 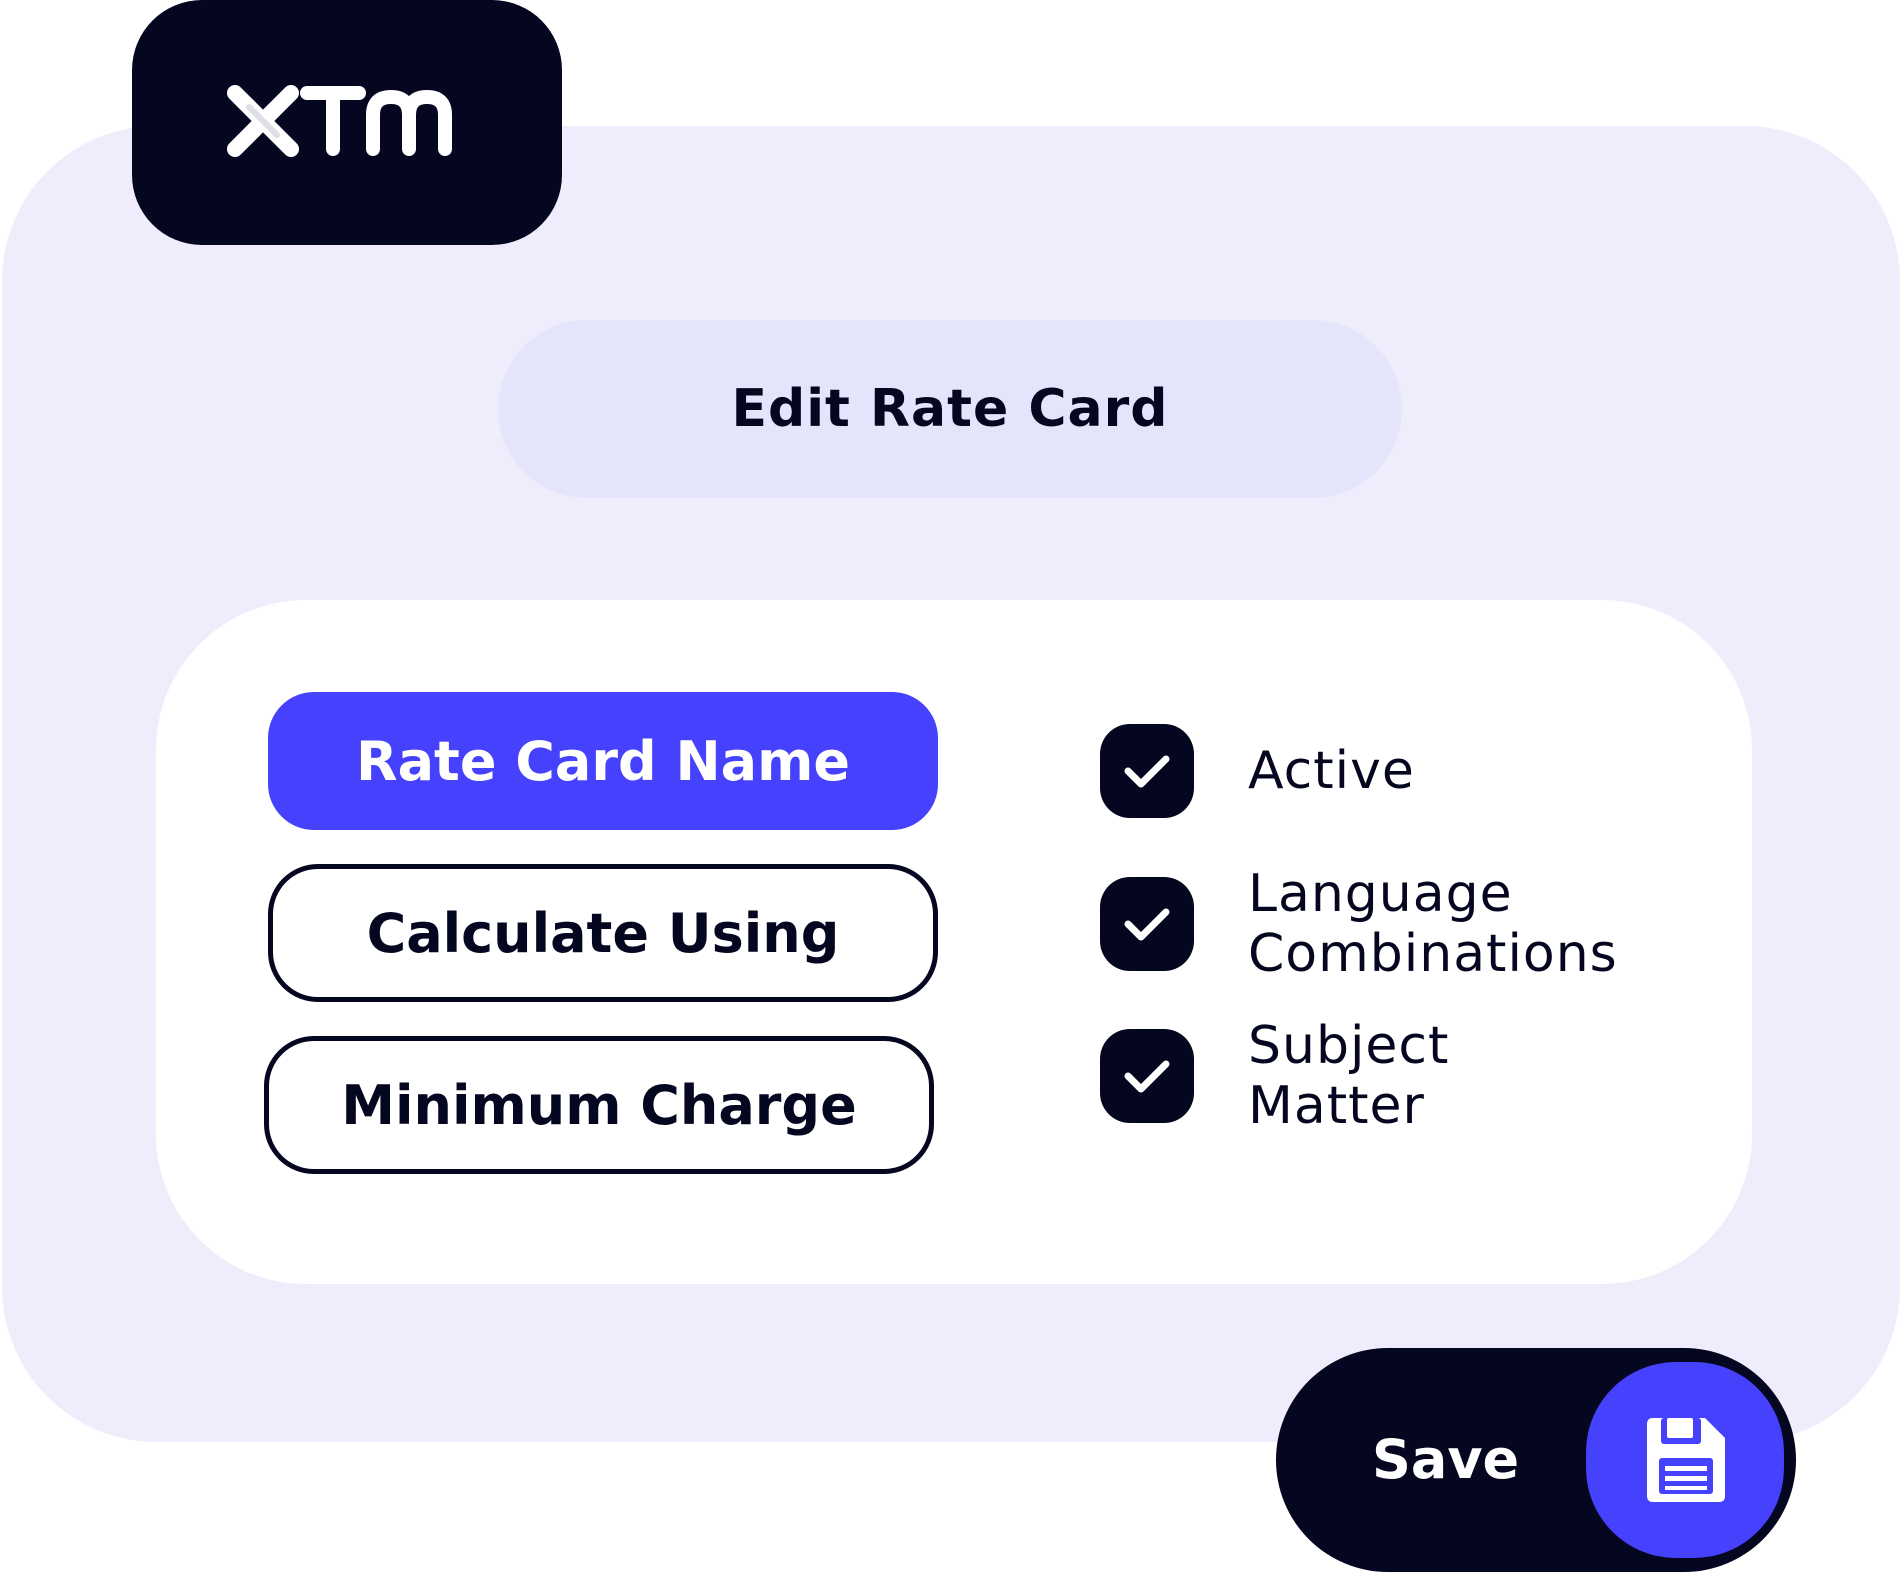 I want to click on option-active: Active, so click(x=1257, y=771).